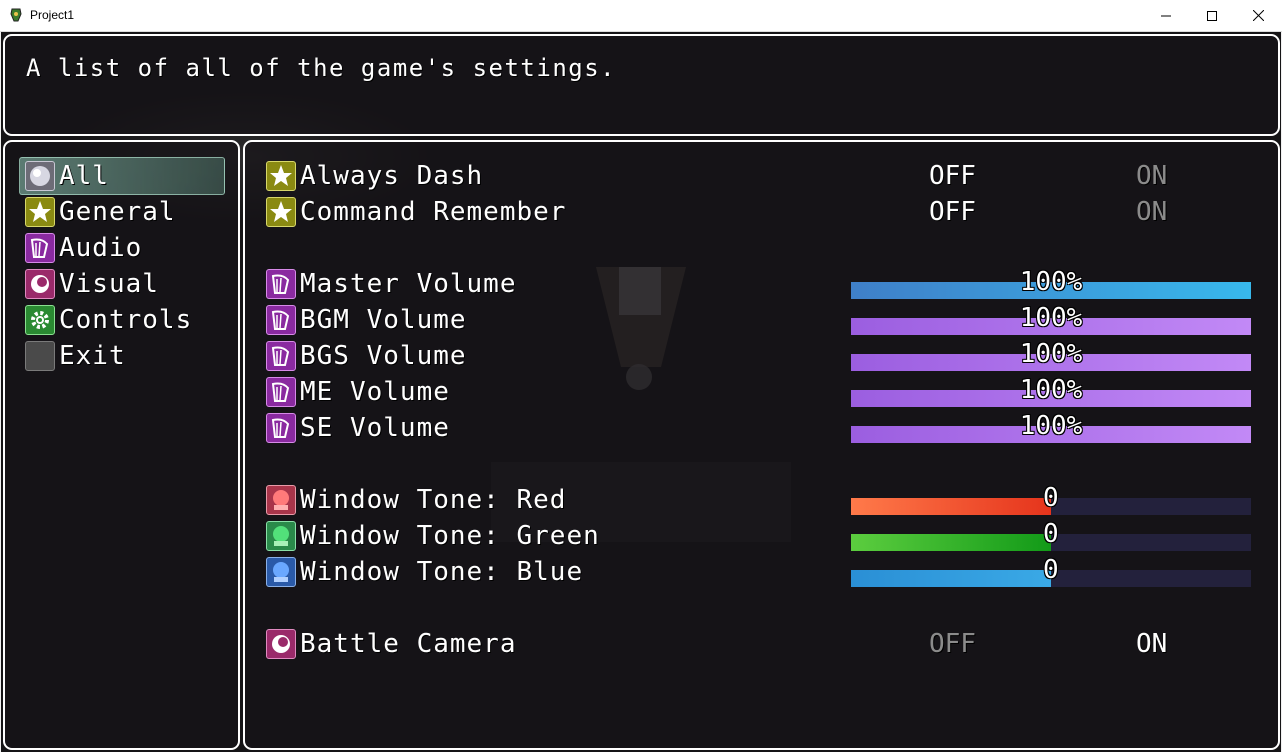 This screenshot has width=1282, height=752. Describe the element at coordinates (433, 500) in the screenshot. I see `option-label: Window Tone: Red` at that location.